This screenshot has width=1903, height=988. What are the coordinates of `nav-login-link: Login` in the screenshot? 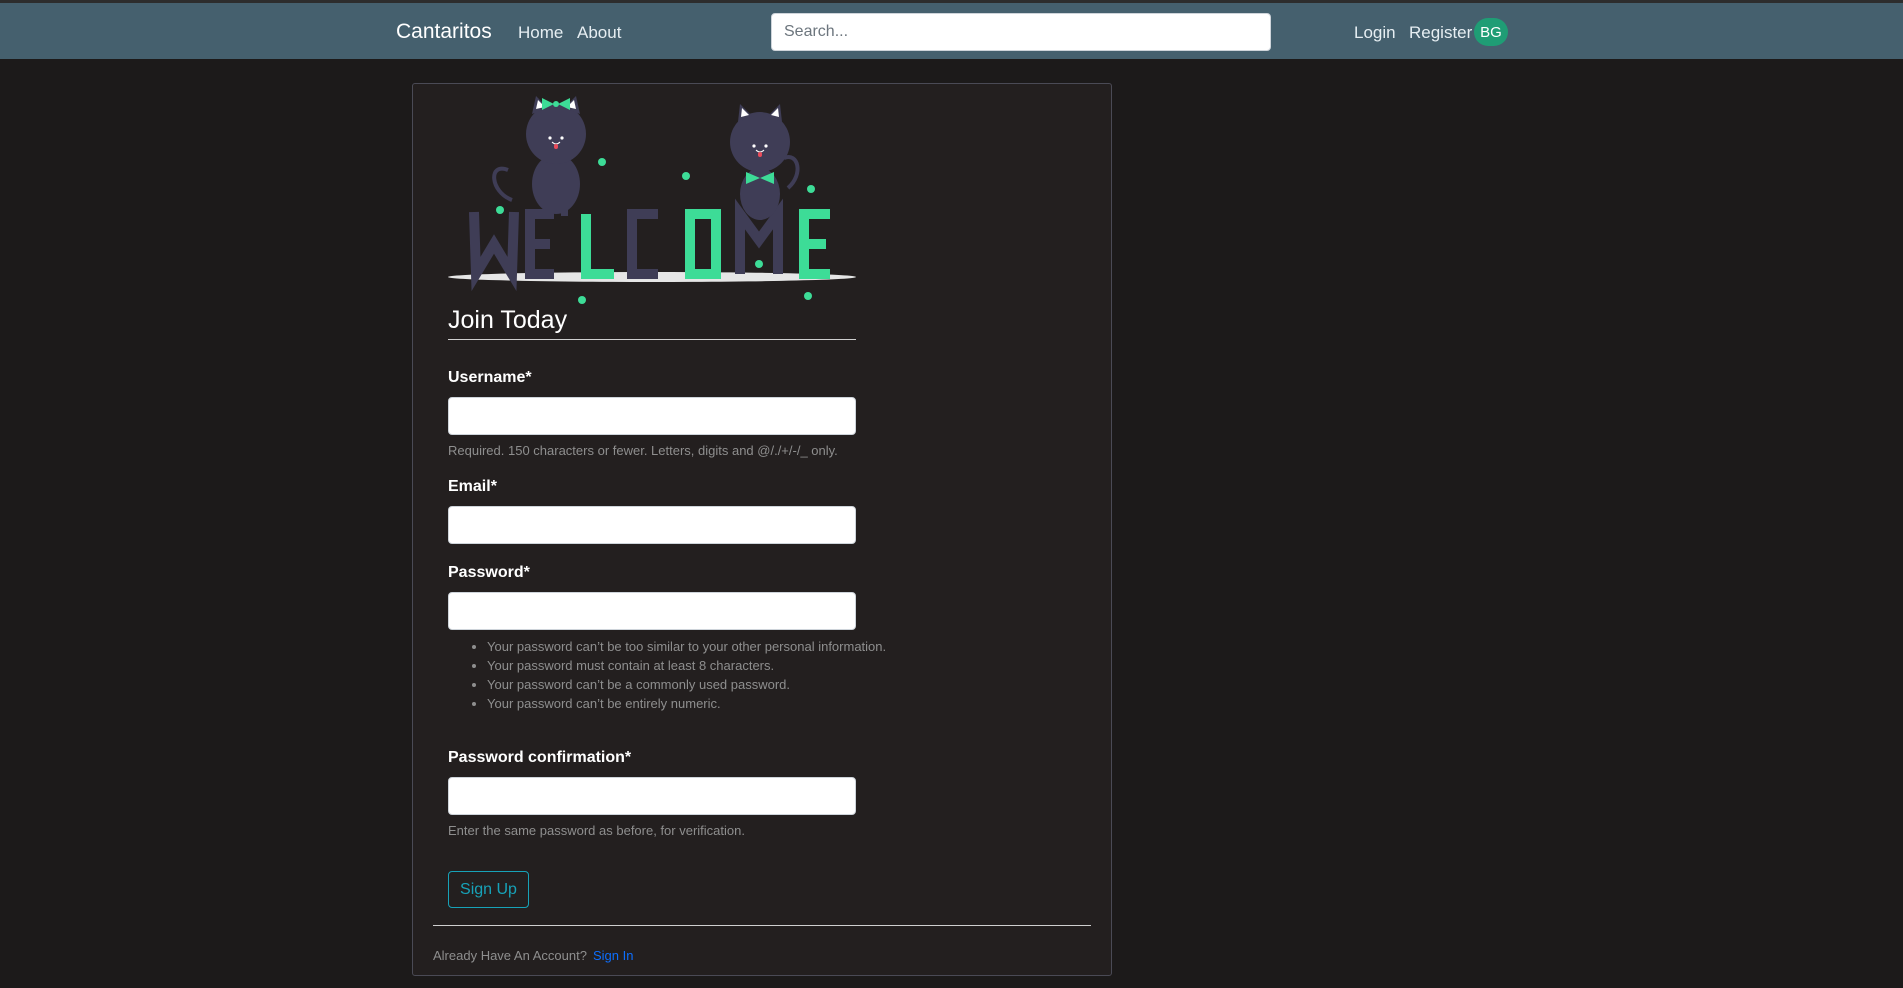 It's located at (1375, 33).